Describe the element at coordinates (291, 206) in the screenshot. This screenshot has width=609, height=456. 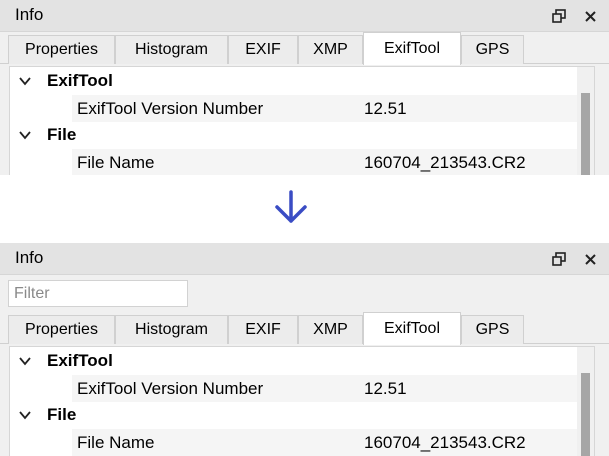
I see `arrow-down-icon` at that location.